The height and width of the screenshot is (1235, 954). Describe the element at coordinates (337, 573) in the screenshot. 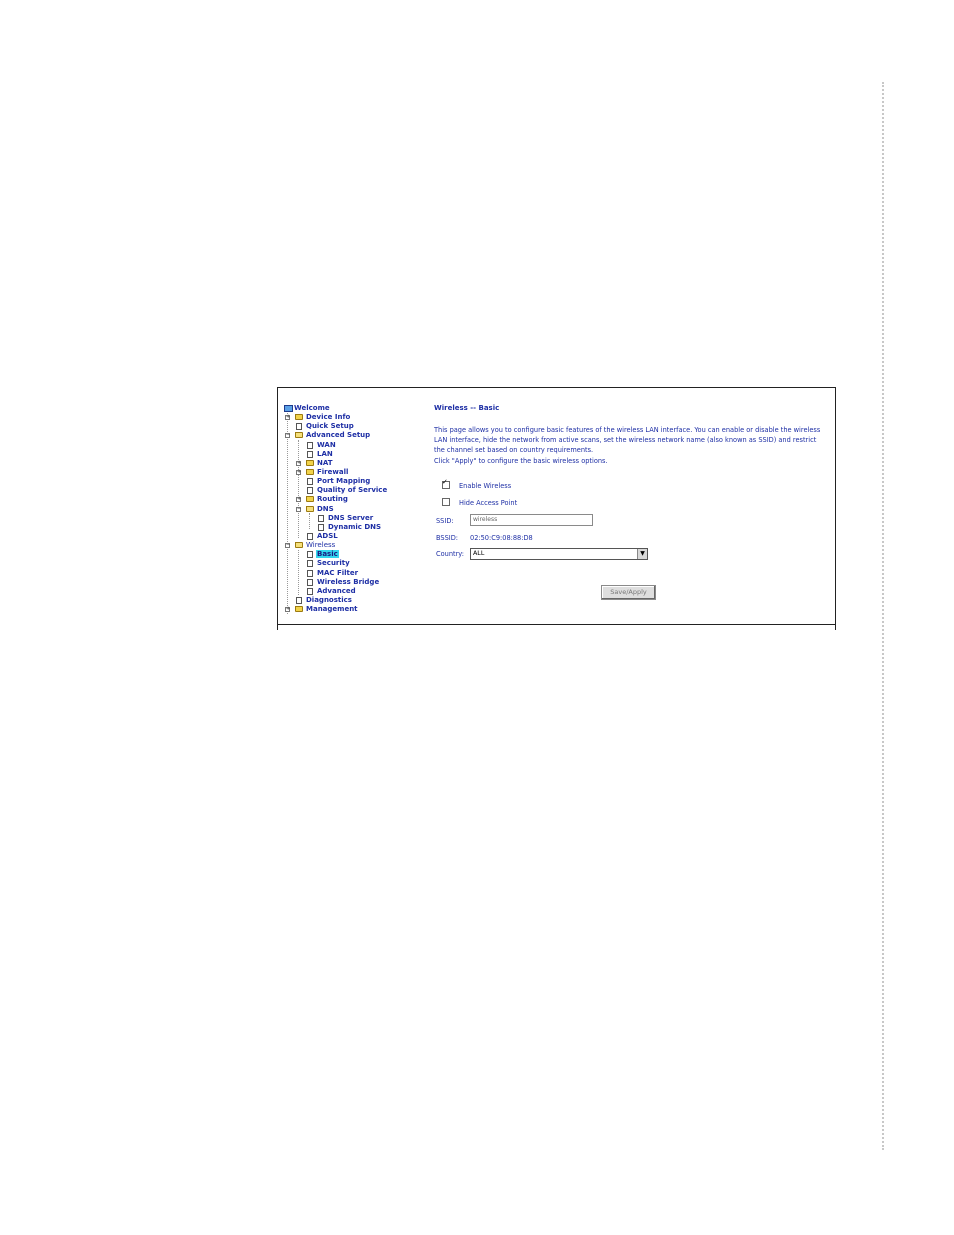

I see `tree-label: MAC Filter` at that location.